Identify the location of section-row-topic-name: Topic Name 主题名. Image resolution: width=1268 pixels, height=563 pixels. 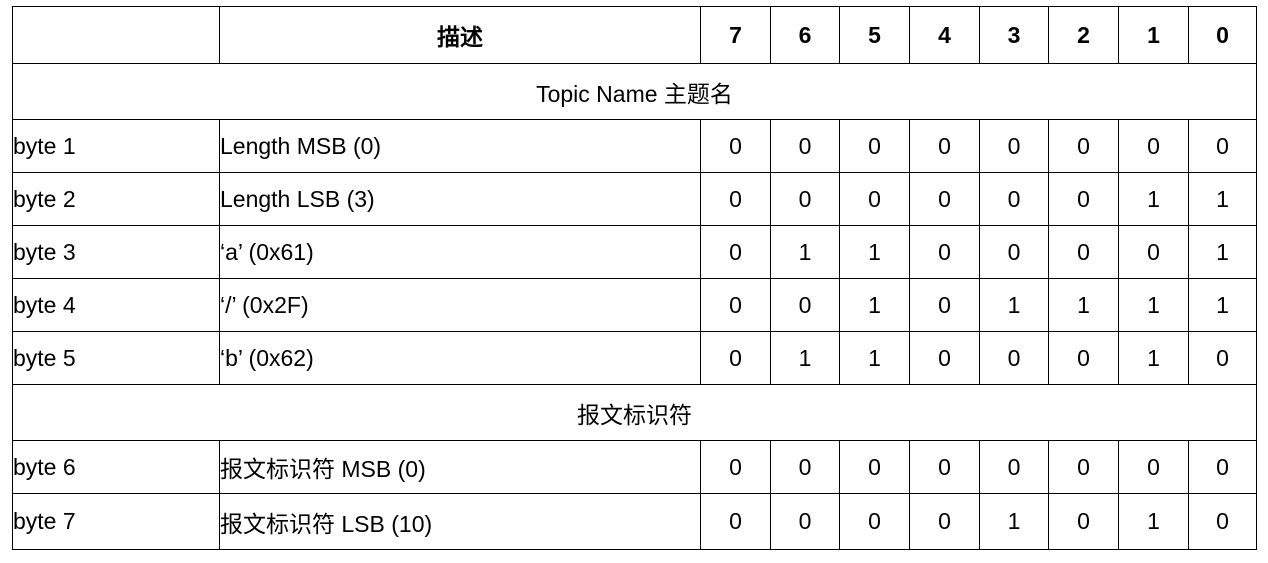
(634, 91).